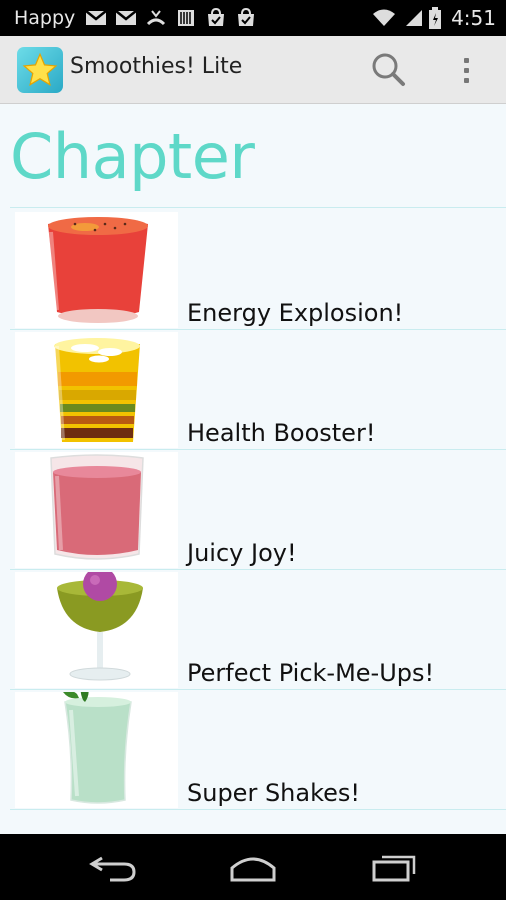 The height and width of the screenshot is (900, 506). Describe the element at coordinates (414, 18) in the screenshot. I see `signal-icon` at that location.